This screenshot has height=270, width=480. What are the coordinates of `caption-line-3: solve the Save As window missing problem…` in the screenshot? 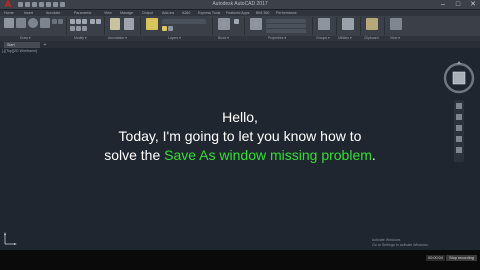 It's located at (240, 155).